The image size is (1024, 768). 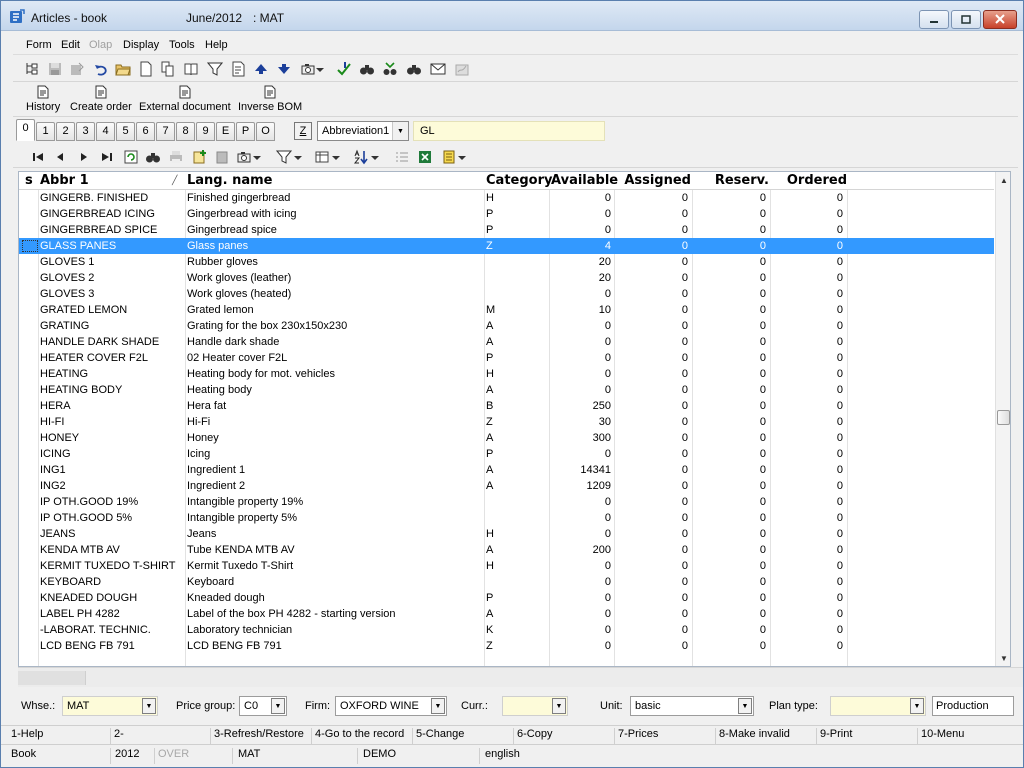 What do you see at coordinates (265, 131) in the screenshot?
I see `tab-o: O` at bounding box center [265, 131].